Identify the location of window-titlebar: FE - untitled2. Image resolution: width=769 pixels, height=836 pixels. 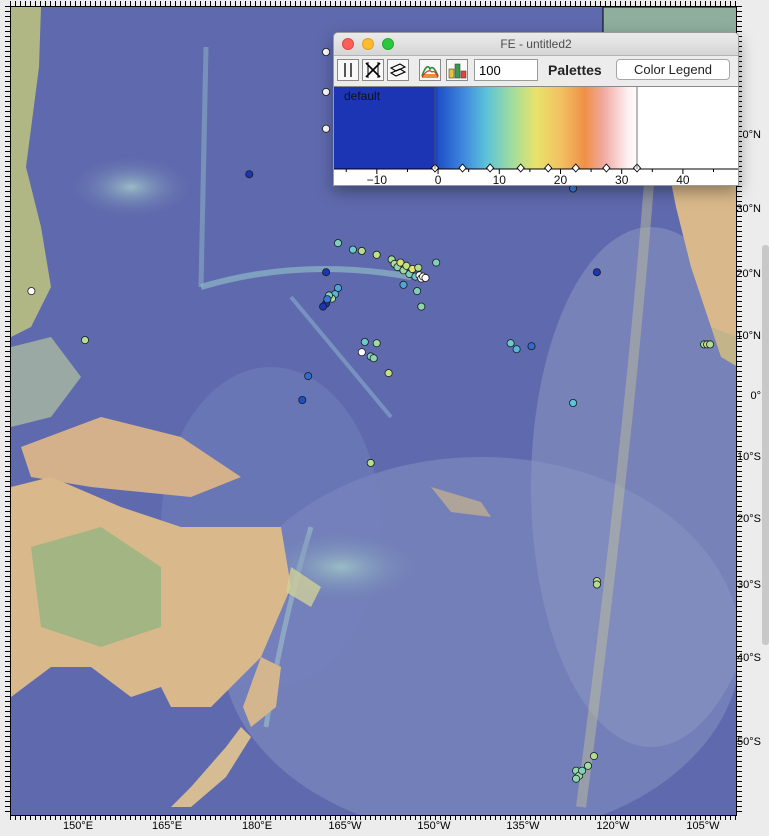
(536, 44).